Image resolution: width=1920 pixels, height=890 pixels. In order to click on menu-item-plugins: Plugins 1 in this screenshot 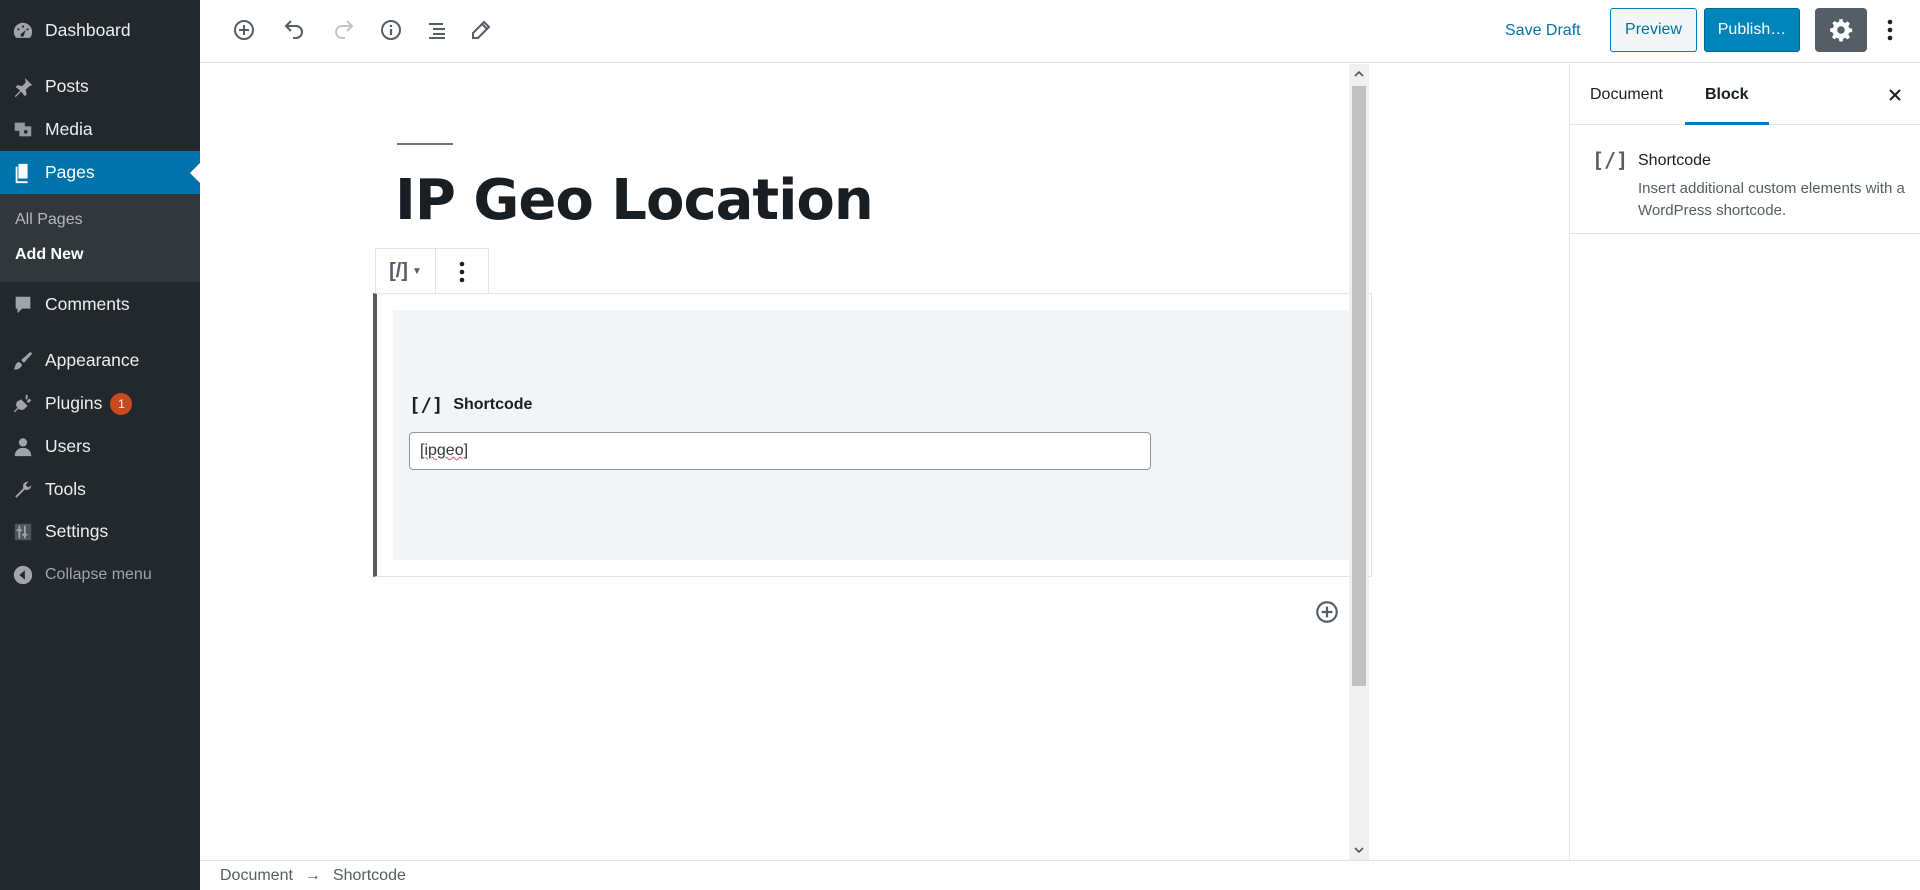, I will do `click(100, 403)`.